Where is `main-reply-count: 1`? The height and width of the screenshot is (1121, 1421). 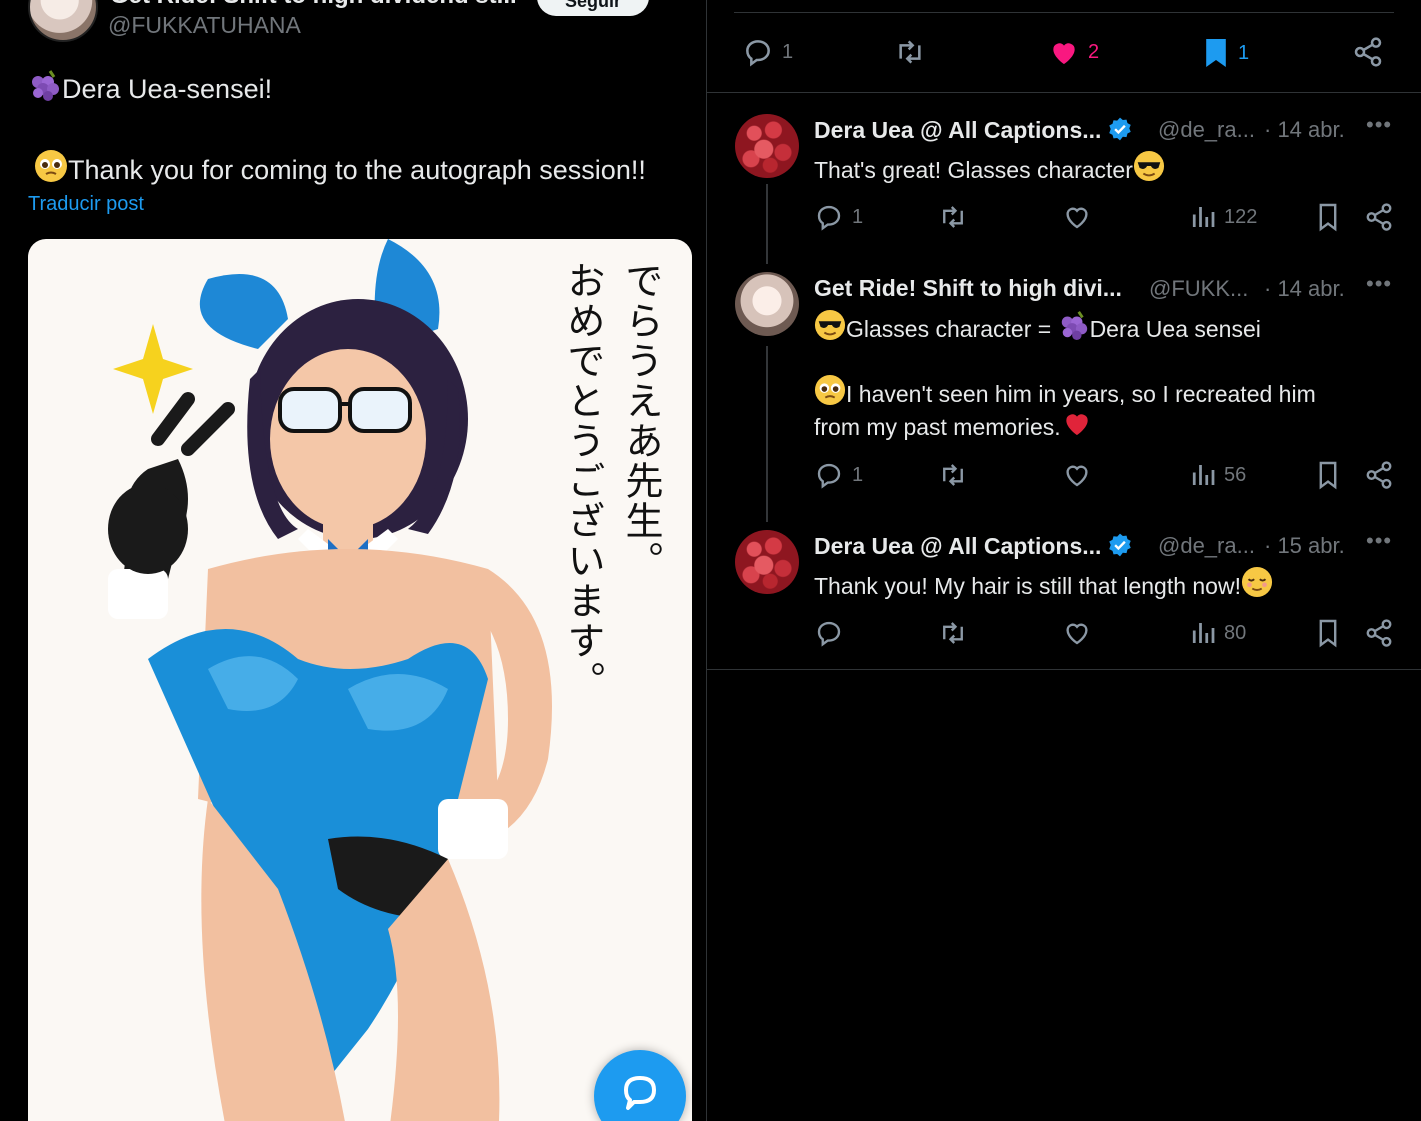 main-reply-count: 1 is located at coordinates (788, 51).